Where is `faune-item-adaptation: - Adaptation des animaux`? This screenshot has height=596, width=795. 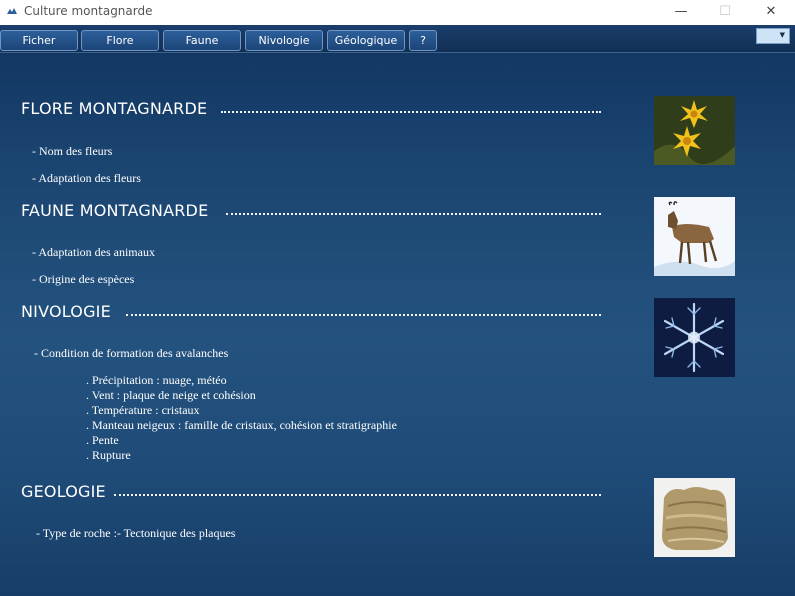
faune-item-adaptation: - Adaptation des animaux is located at coordinates (93, 252).